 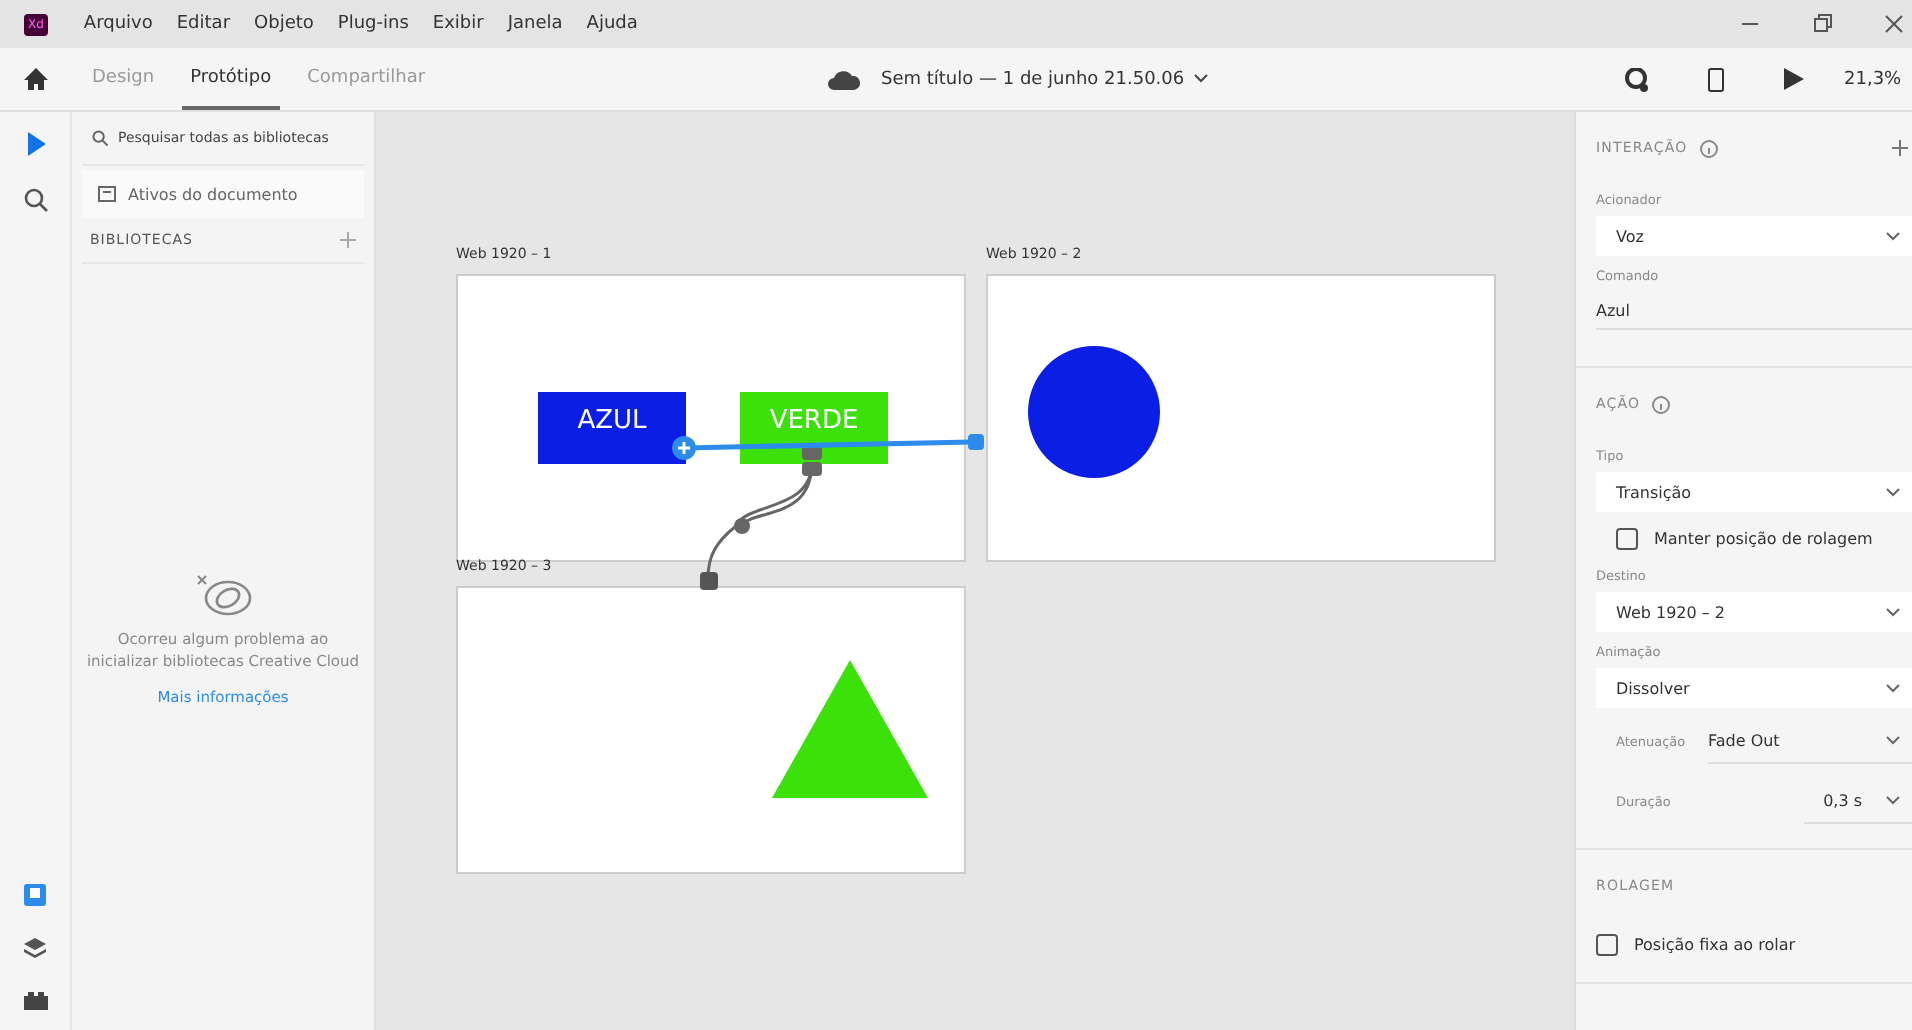 I want to click on trigger-dropdown: Voz, so click(x=1754, y=236).